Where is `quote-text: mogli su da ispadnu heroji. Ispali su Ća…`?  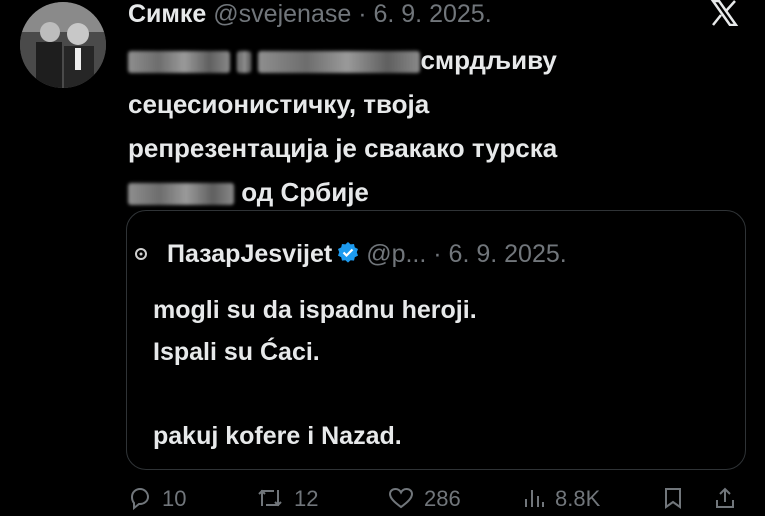
quote-text: mogli su da ispadnu heroji. Ispali su Ća… is located at coordinates (315, 373).